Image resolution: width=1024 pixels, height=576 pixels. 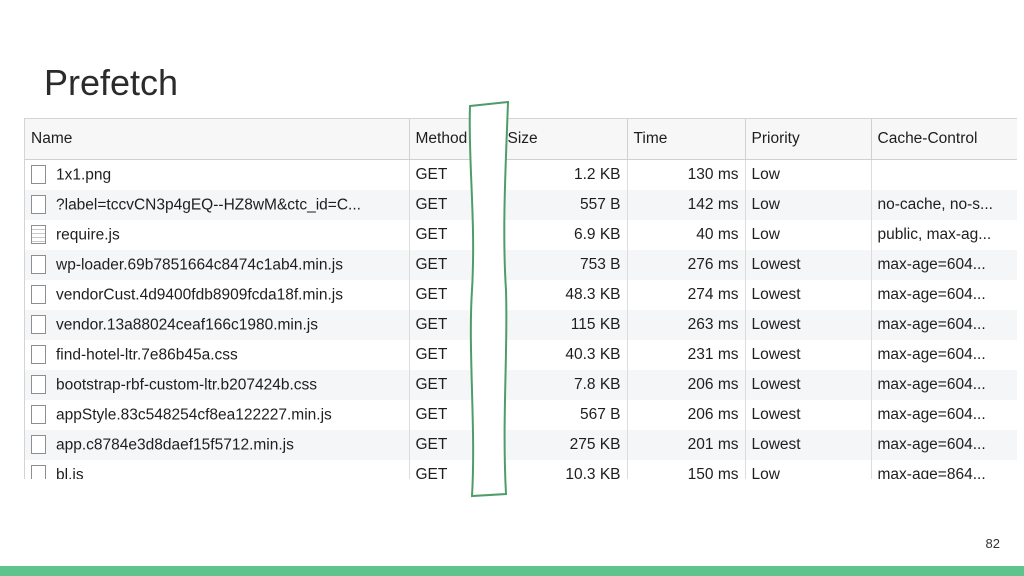 What do you see at coordinates (944, 139) in the screenshot?
I see `column-header-cache-control: Cache-Control` at bounding box center [944, 139].